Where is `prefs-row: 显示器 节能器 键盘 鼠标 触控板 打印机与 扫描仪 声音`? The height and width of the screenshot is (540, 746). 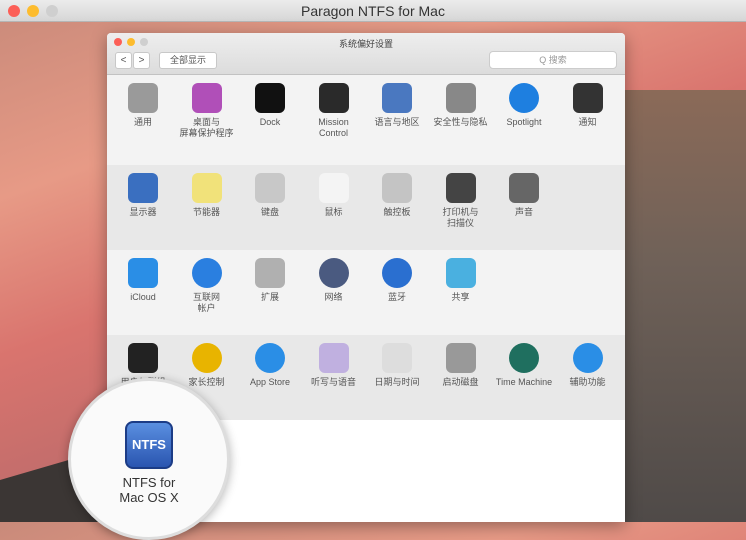
prefs-row: 显示器 节能器 键盘 鼠标 触控板 打印机与 扫描仪 声音 is located at coordinates (366, 207).